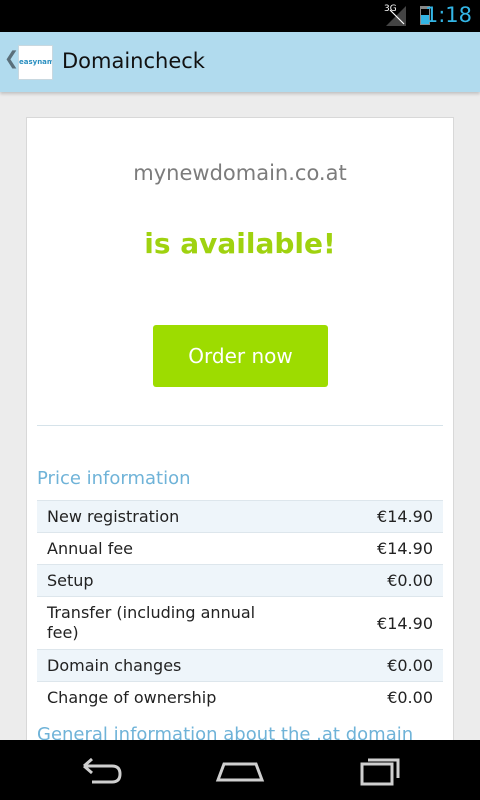 Image resolution: width=480 pixels, height=800 pixels. What do you see at coordinates (132, 697) in the screenshot?
I see `price-label: Change of ownership` at bounding box center [132, 697].